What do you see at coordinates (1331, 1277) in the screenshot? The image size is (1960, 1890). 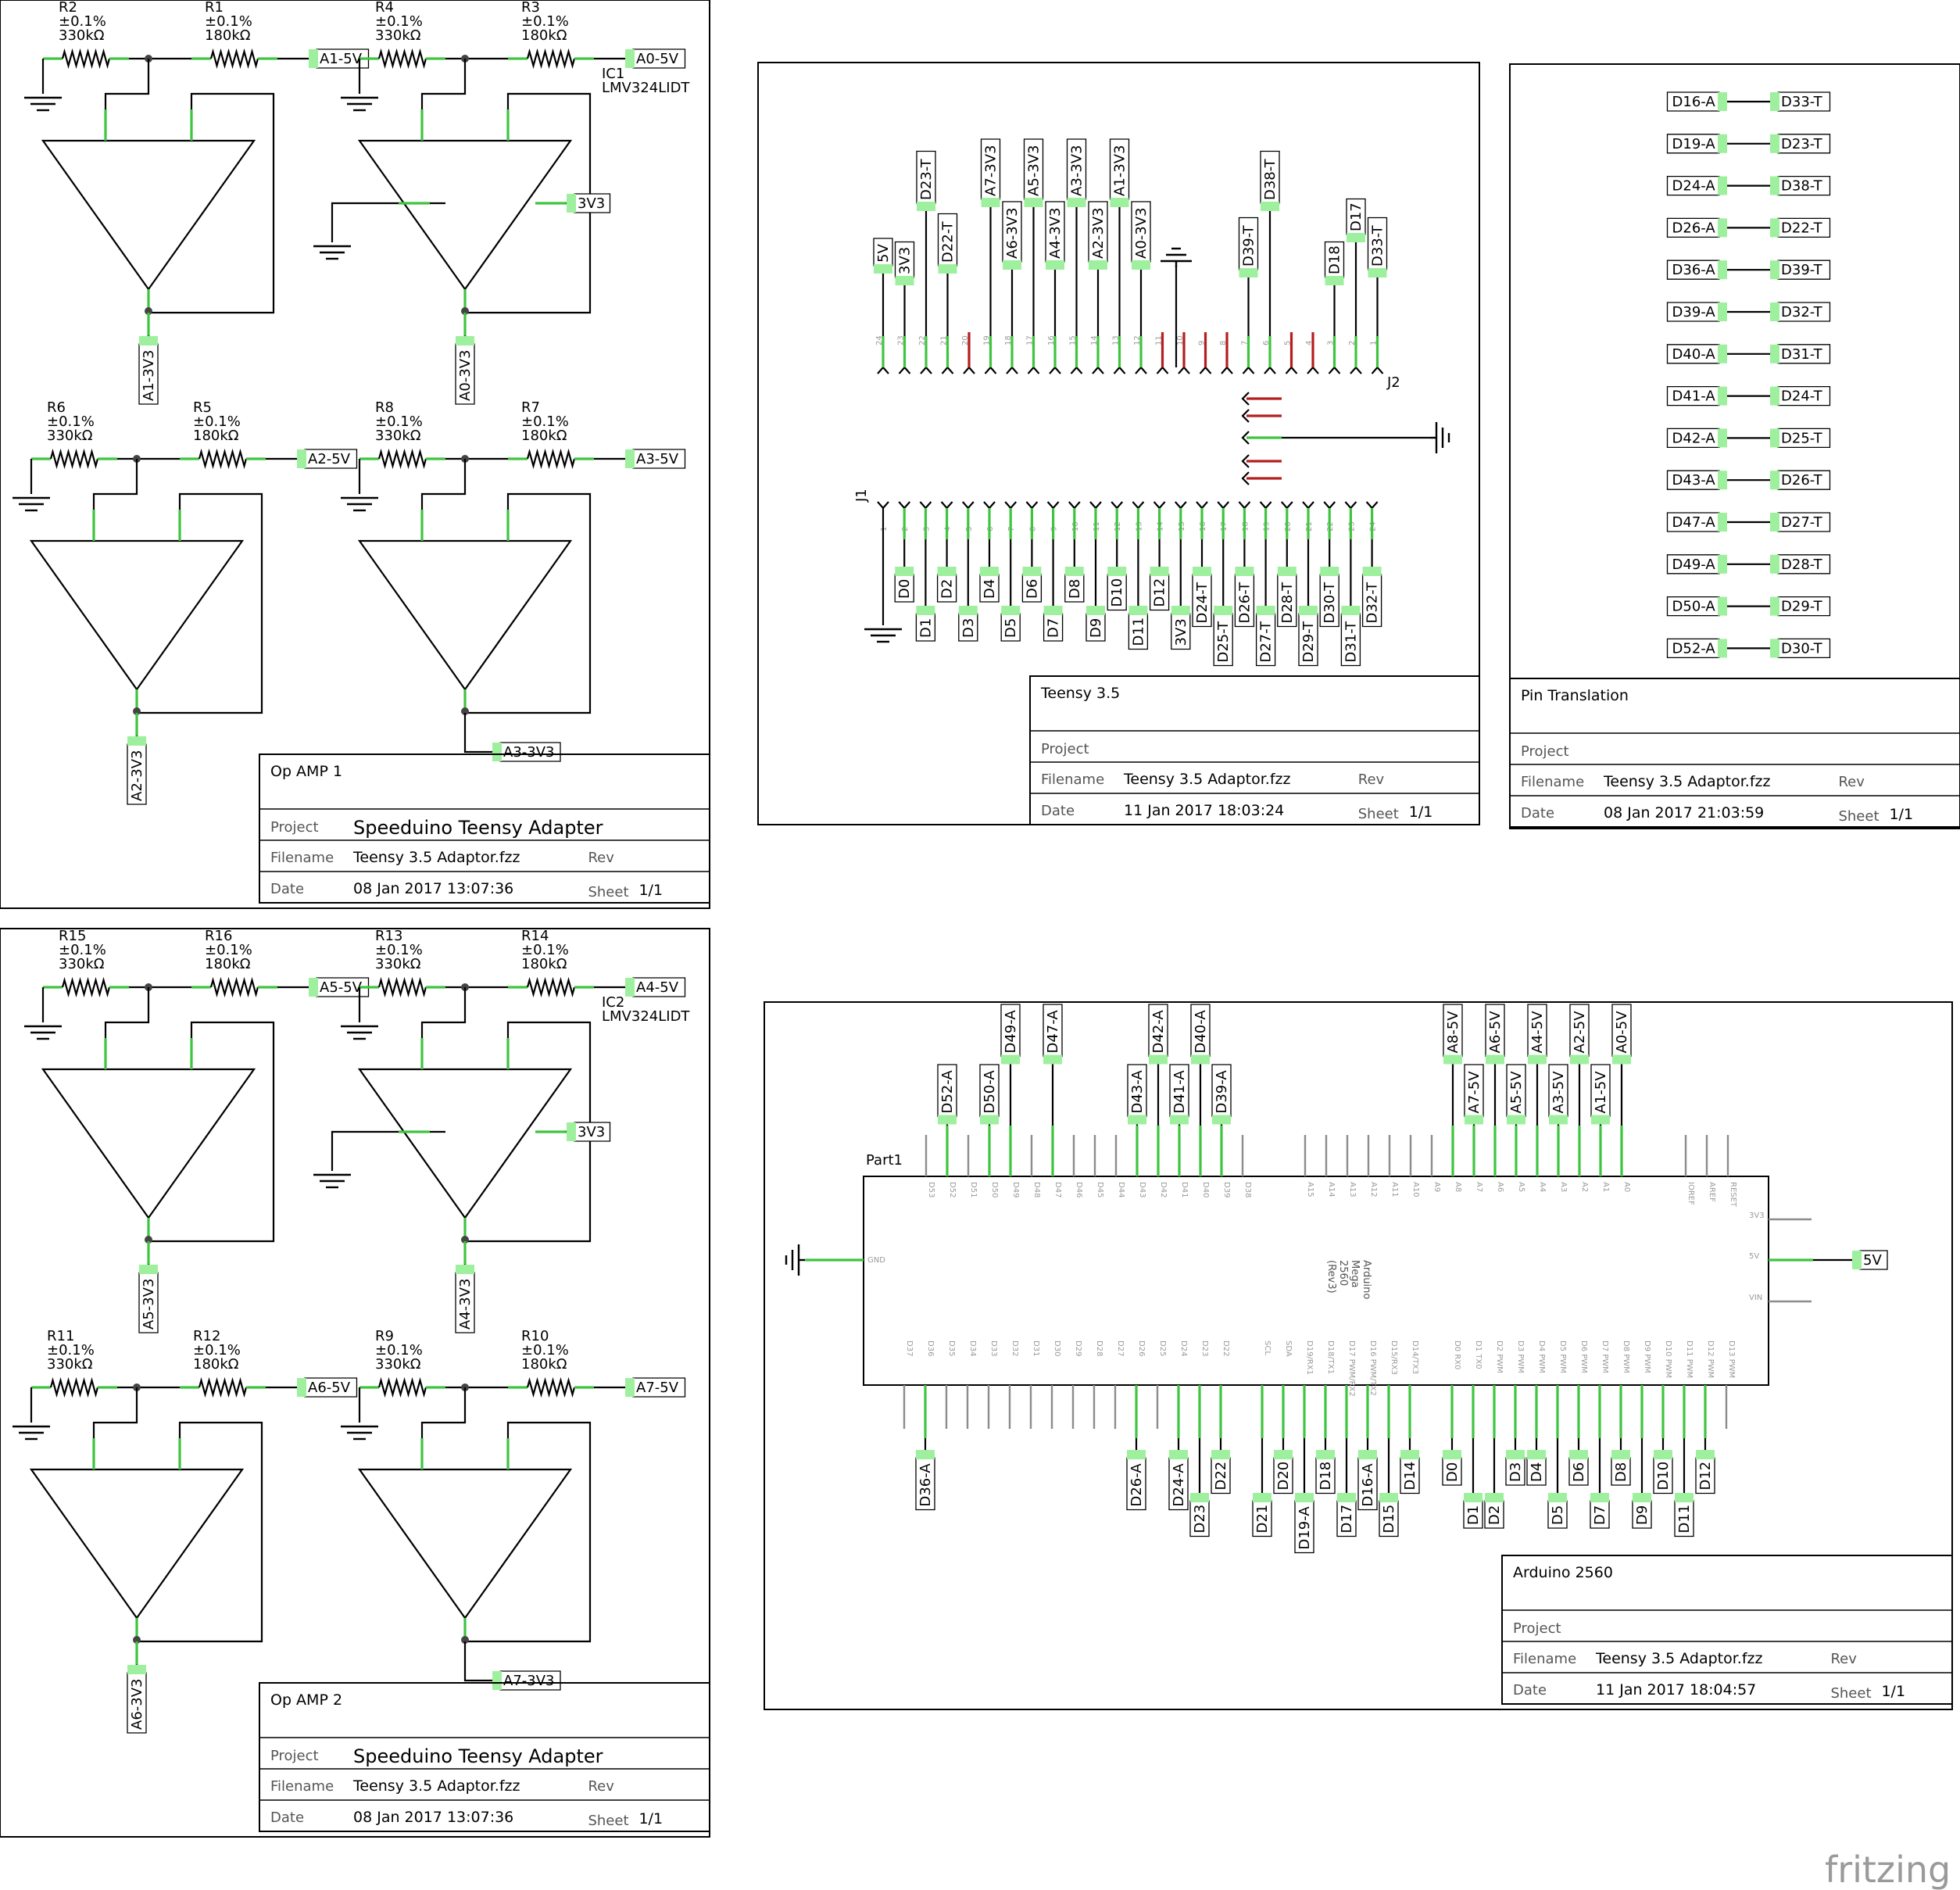 I see `arduino-name: (Rev3)` at bounding box center [1331, 1277].